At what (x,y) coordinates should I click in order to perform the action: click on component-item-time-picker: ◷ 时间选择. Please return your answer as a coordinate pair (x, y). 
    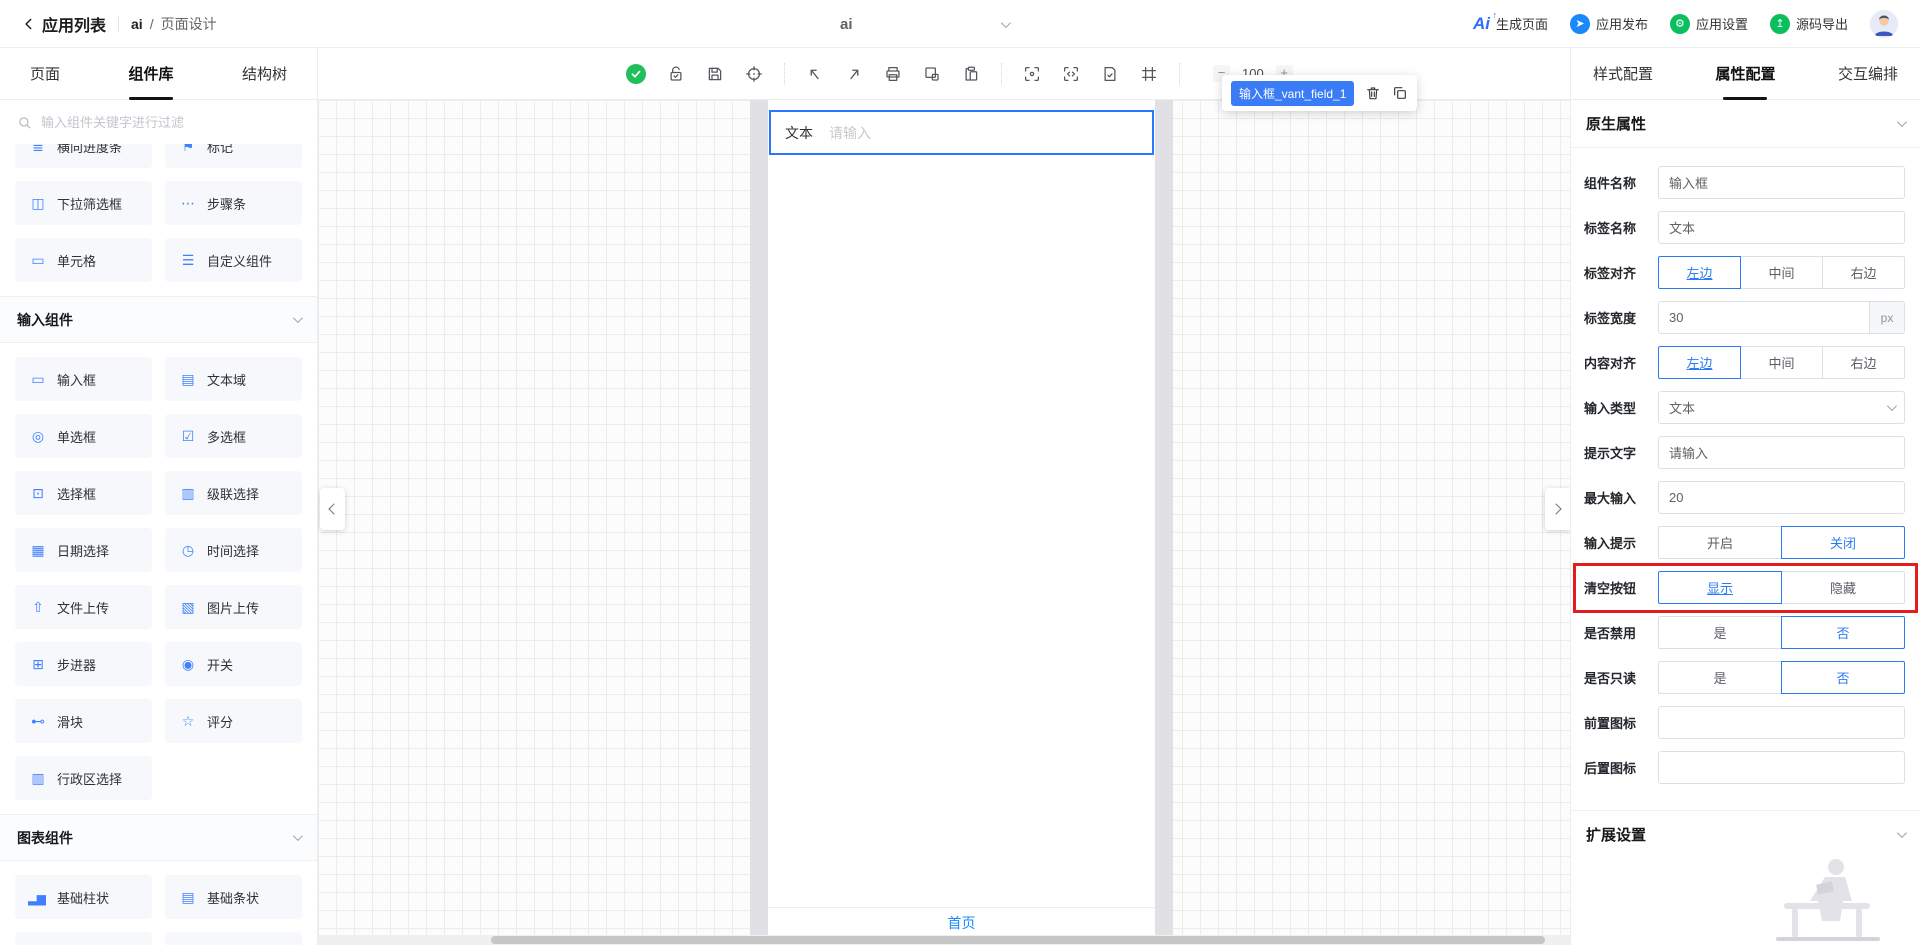
    Looking at the image, I should click on (233, 550).